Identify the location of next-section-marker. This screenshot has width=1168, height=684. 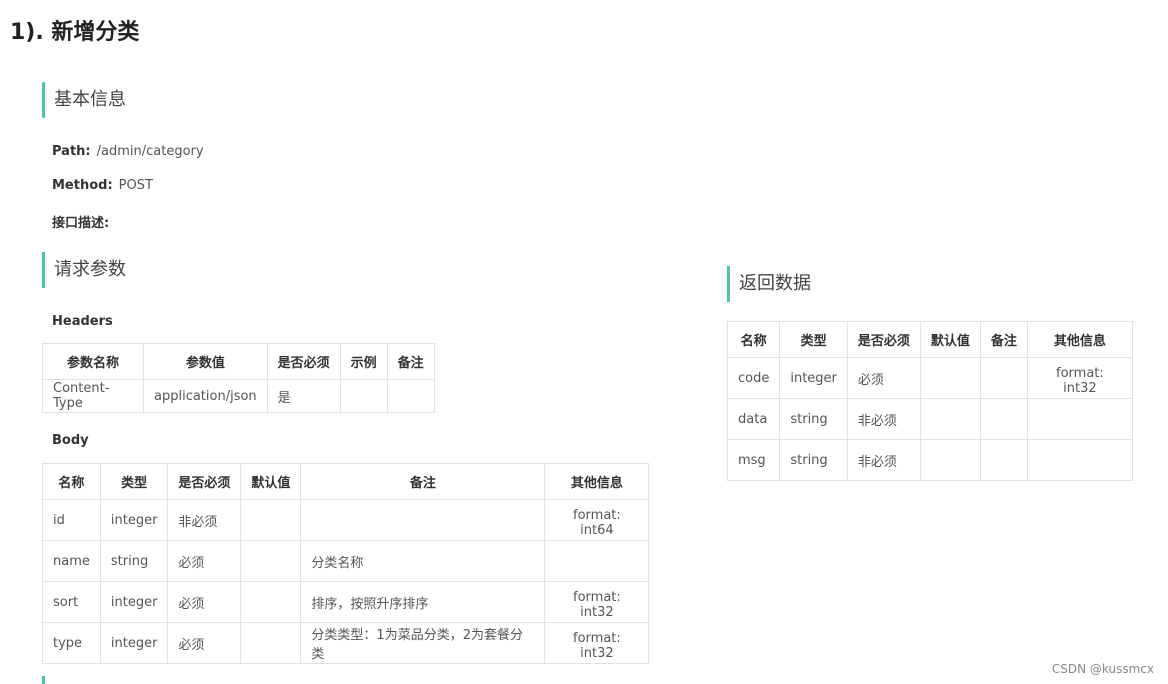
(43, 680).